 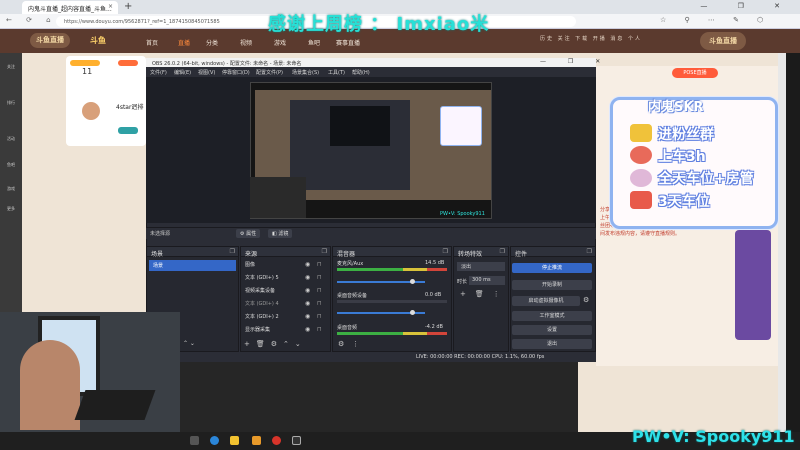 What do you see at coordinates (280, 233) in the screenshot?
I see `filters-button: ◧ 滤镜` at bounding box center [280, 233].